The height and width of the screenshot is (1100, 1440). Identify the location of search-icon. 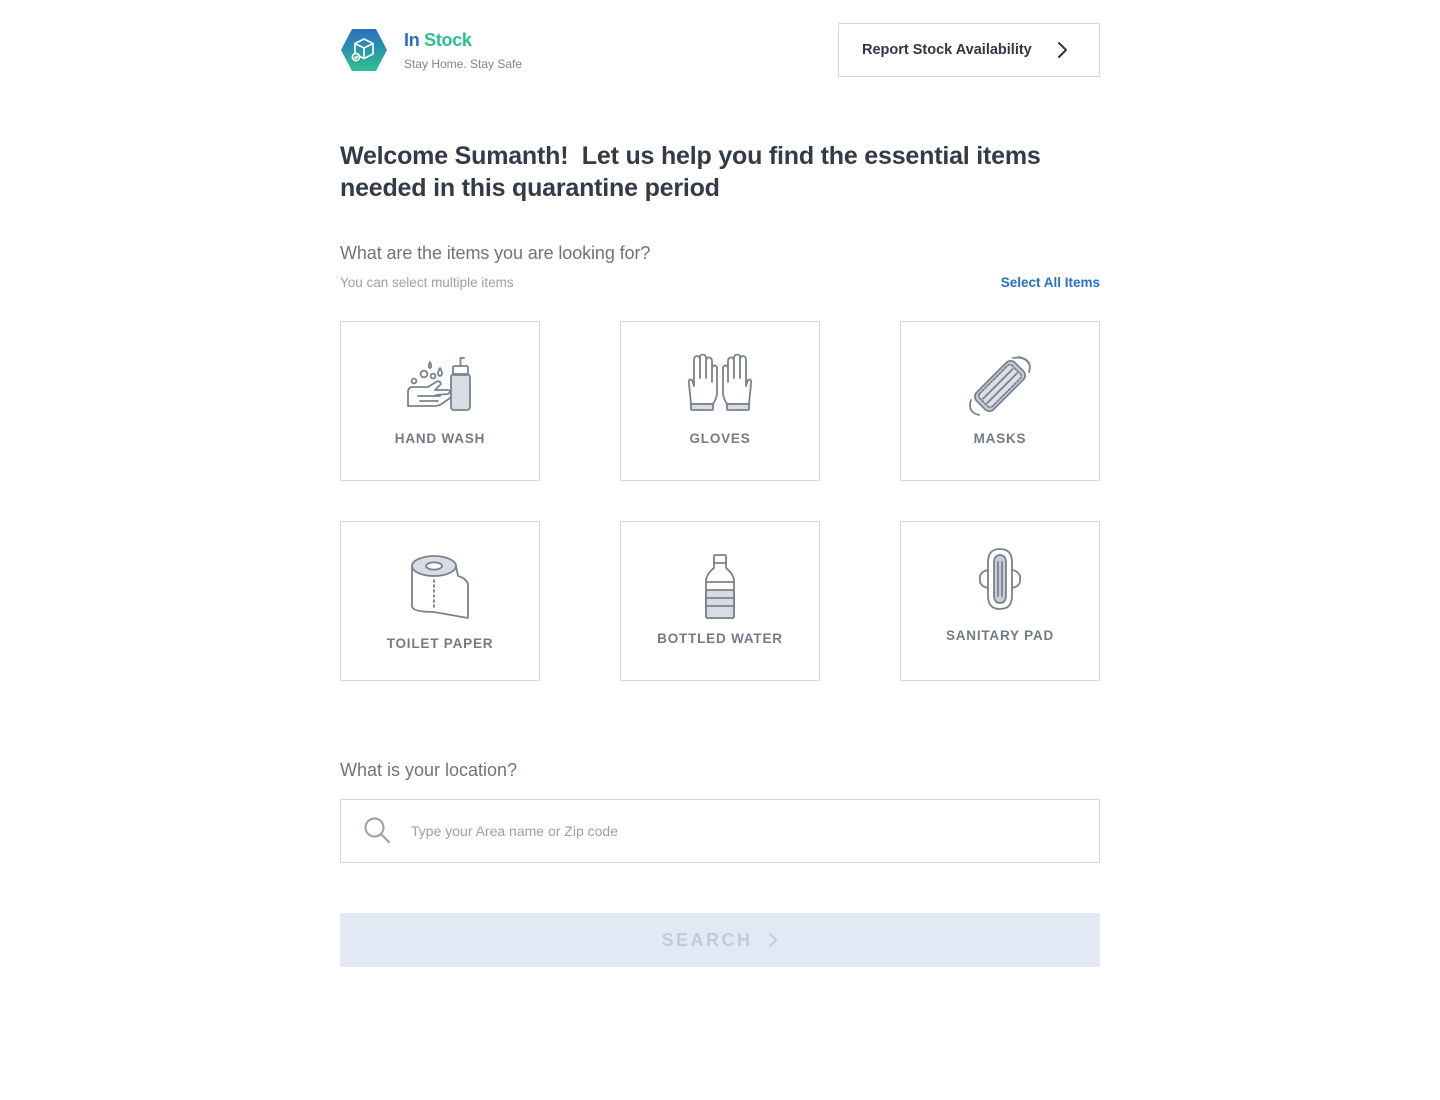
(377, 830).